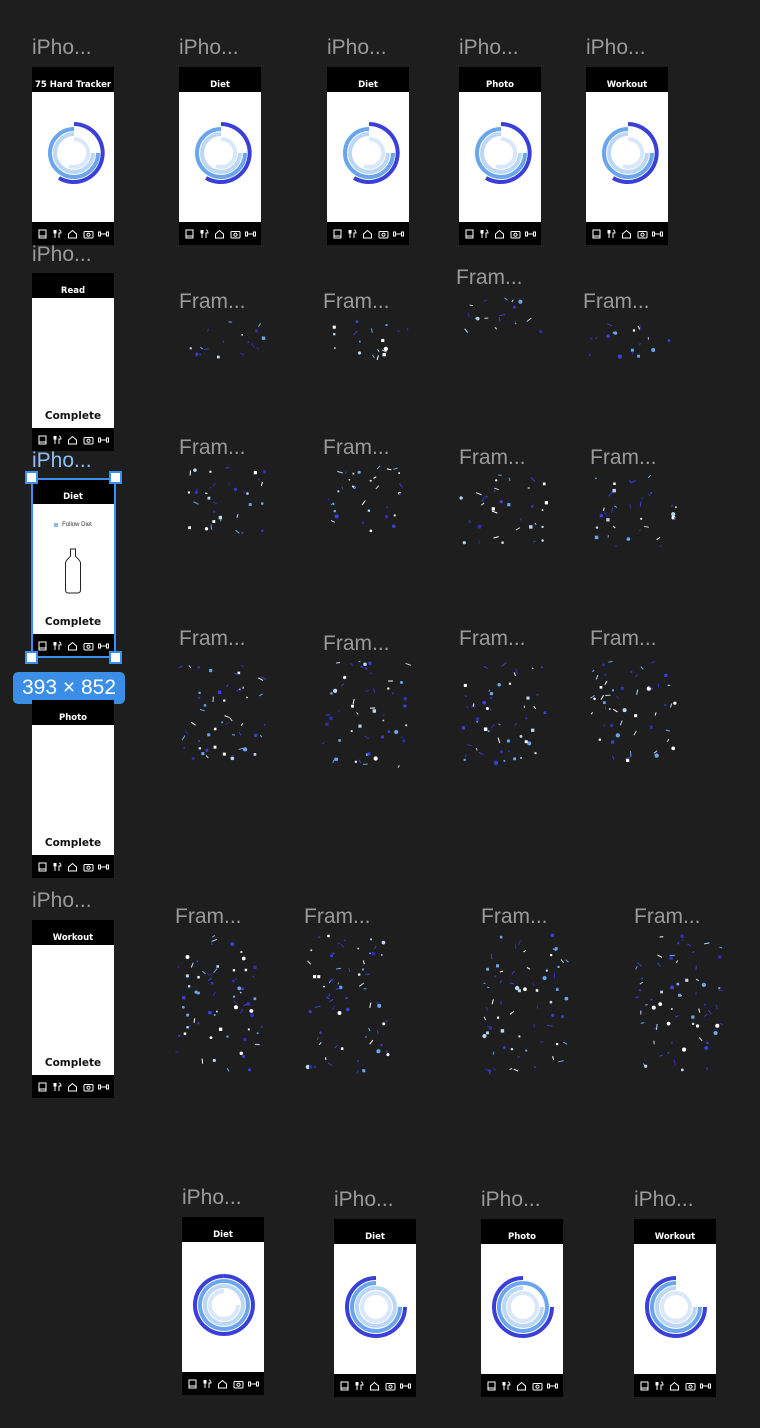 The height and width of the screenshot is (1428, 760). Describe the element at coordinates (73, 362) in the screenshot. I see `iphone-frame-read: Read Complete` at that location.